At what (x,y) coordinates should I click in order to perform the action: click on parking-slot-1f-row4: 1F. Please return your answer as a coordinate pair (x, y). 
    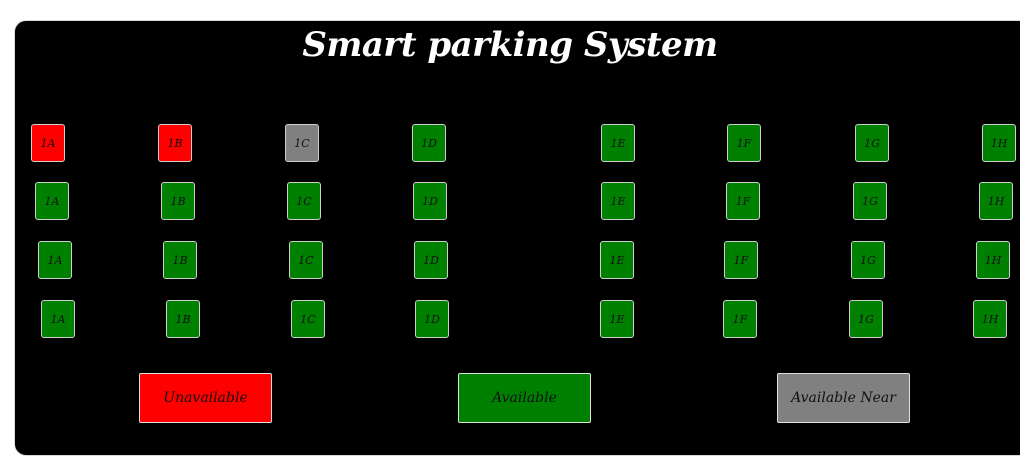
    Looking at the image, I should click on (740, 319).